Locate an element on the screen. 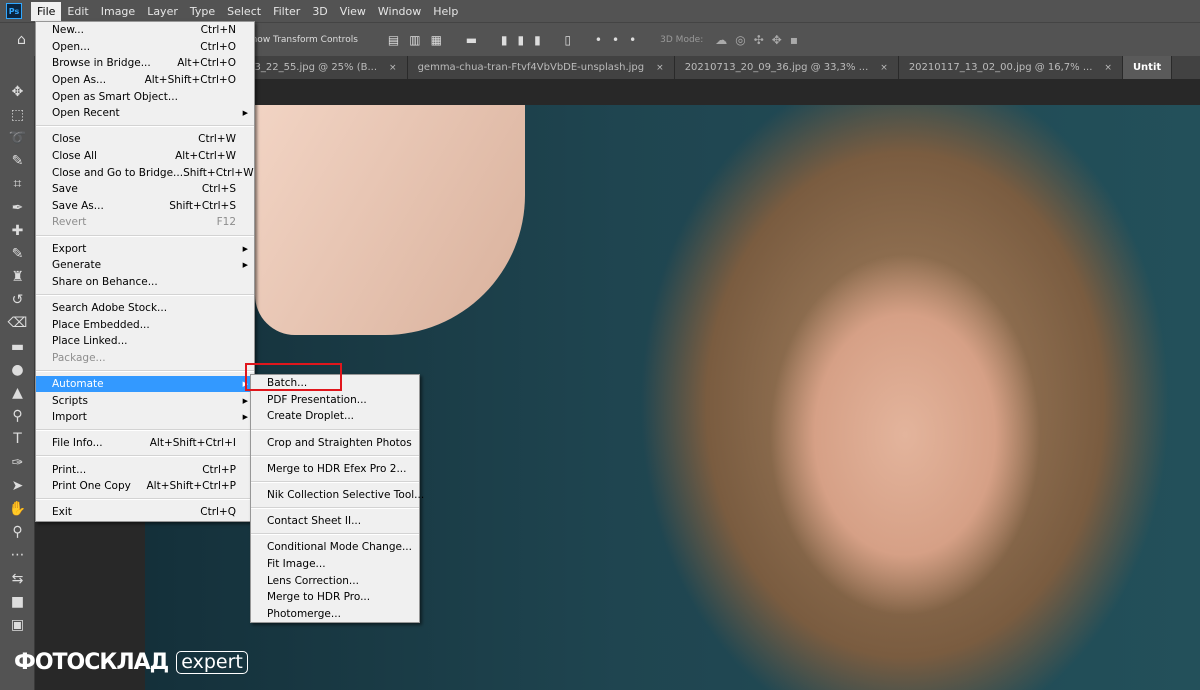  menu-item-file-info: File Info... Alt+Shift+Ctrl+I is located at coordinates (145, 443).